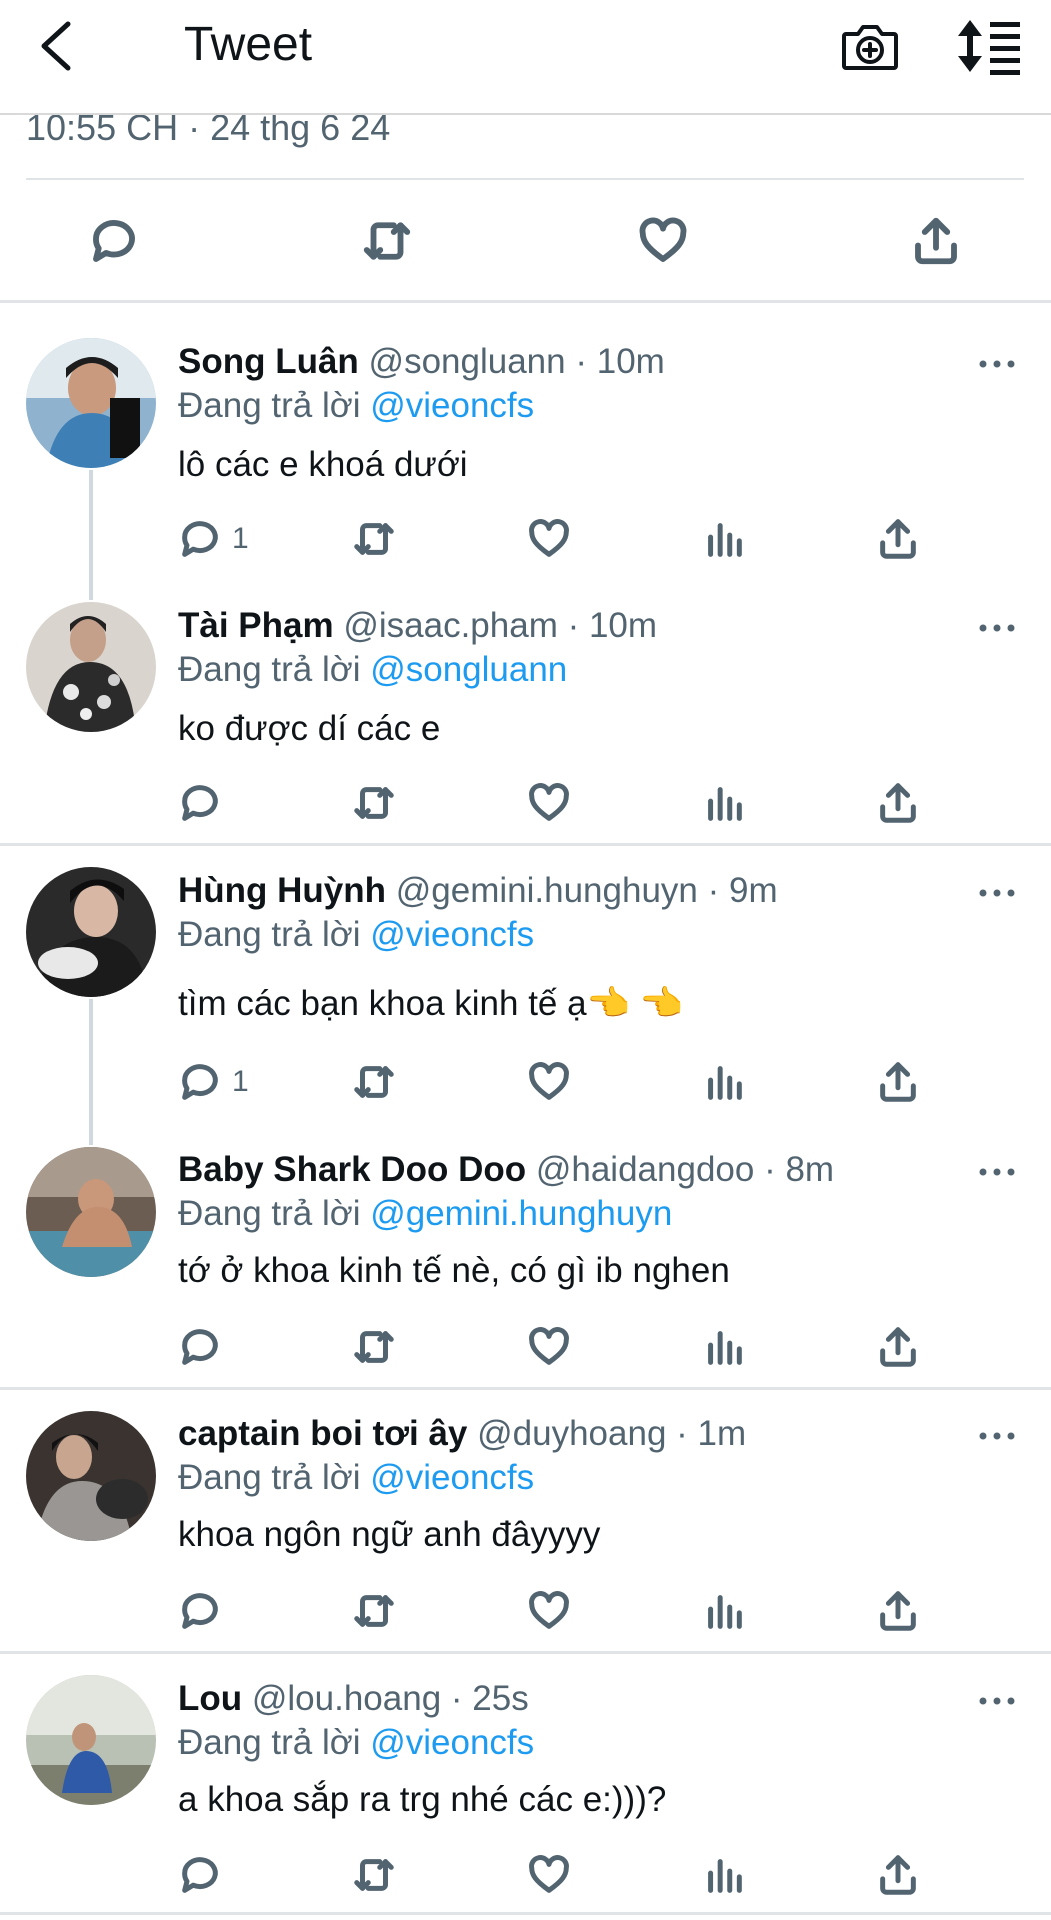 Image resolution: width=1051 pixels, height=1920 pixels. I want to click on reply-header: captain boi tơi ây @duyhoang · 1m, so click(462, 1433).